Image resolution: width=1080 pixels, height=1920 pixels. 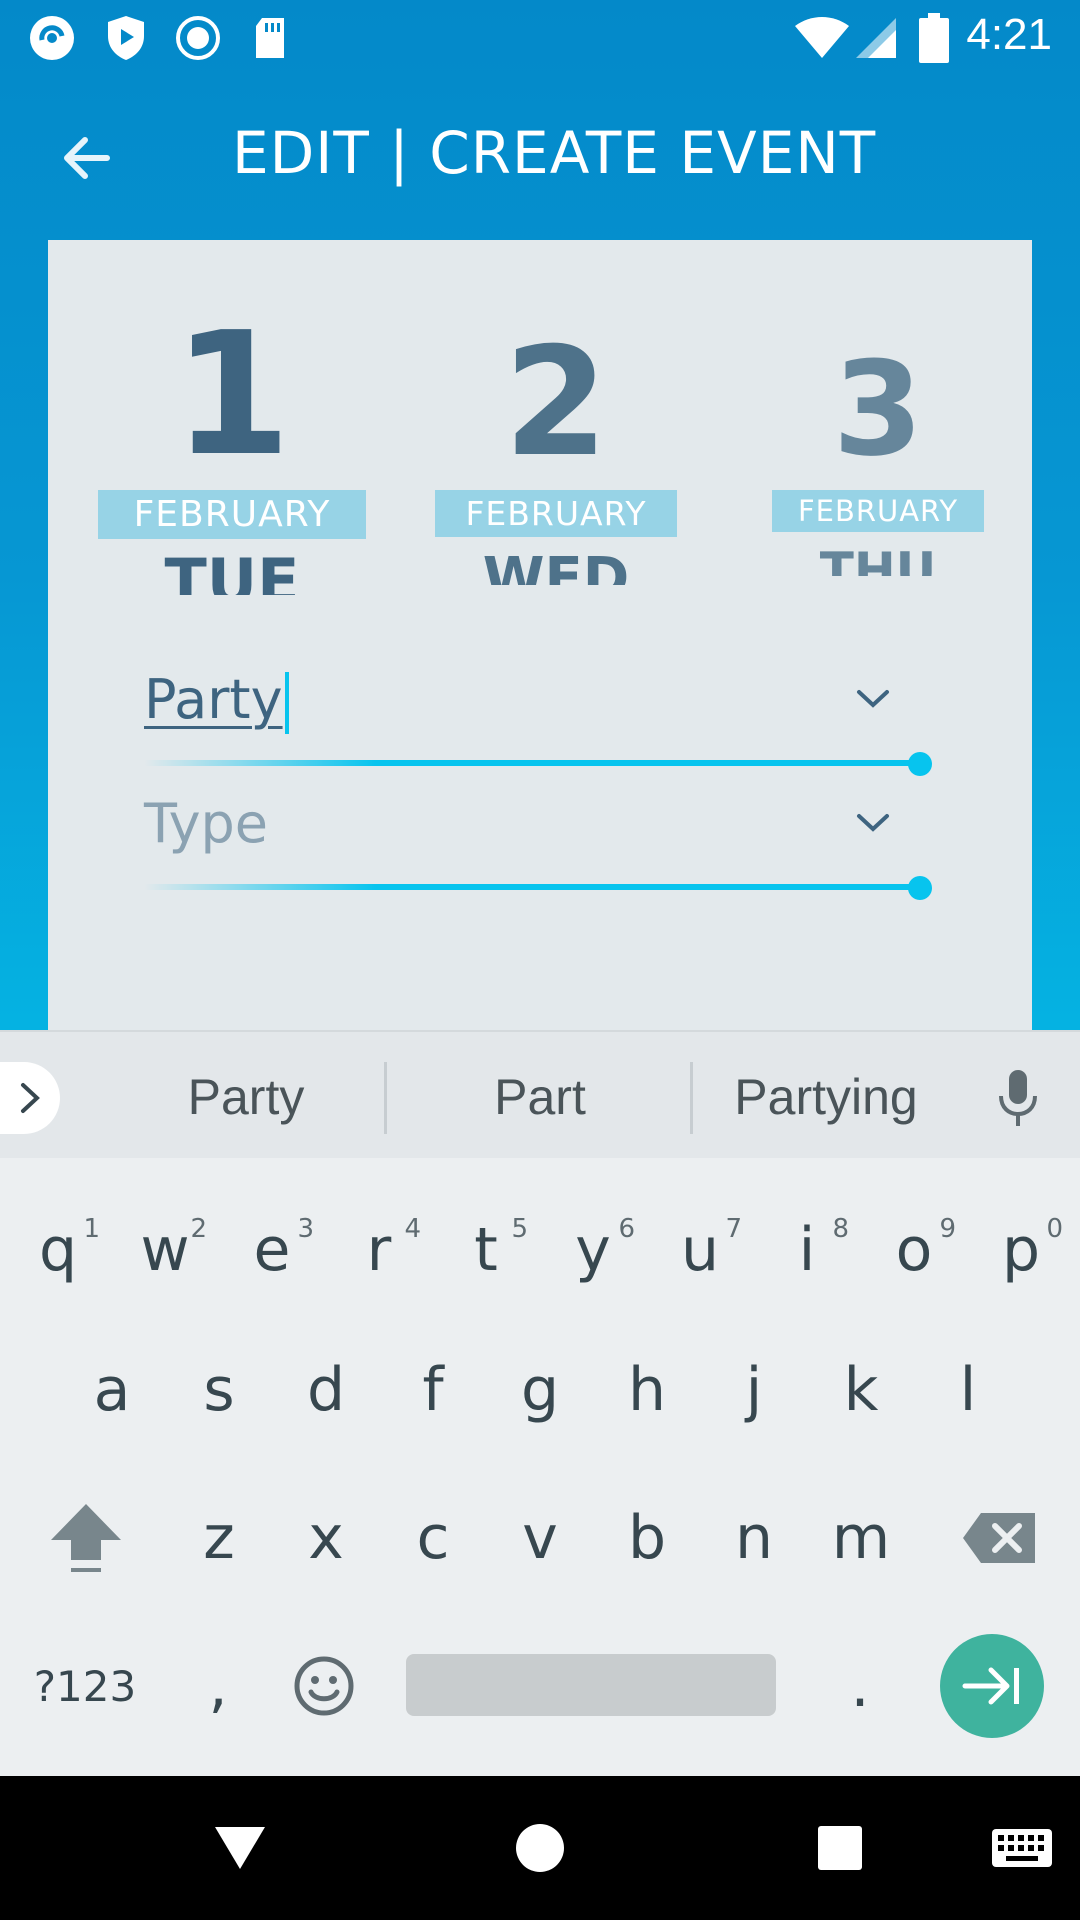 I want to click on tab-next-icon, so click(x=990, y=1686).